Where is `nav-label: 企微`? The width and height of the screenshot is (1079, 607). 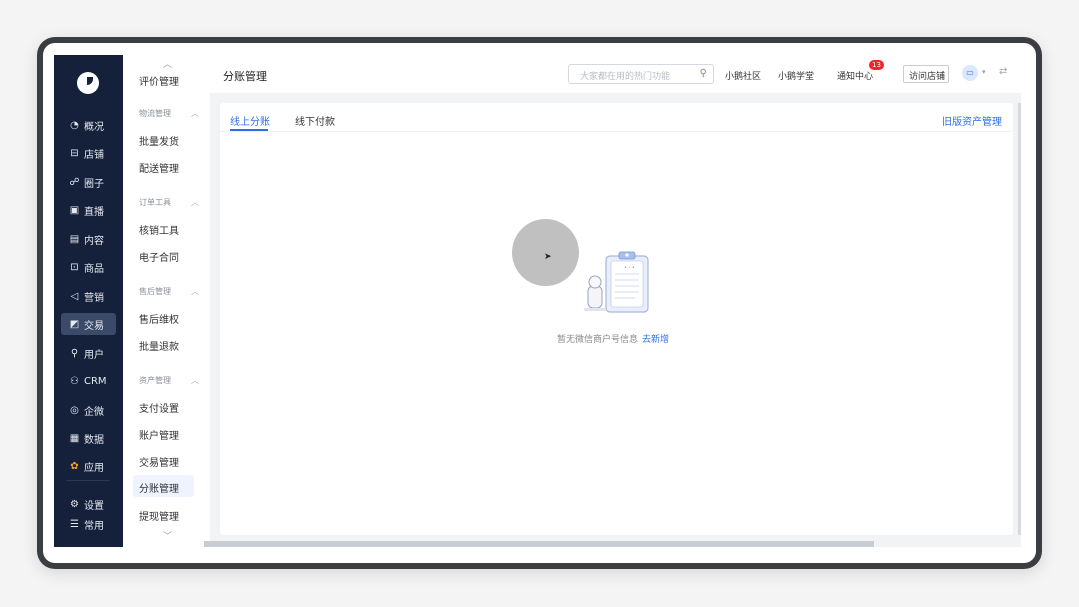 nav-label: 企微 is located at coordinates (94, 412).